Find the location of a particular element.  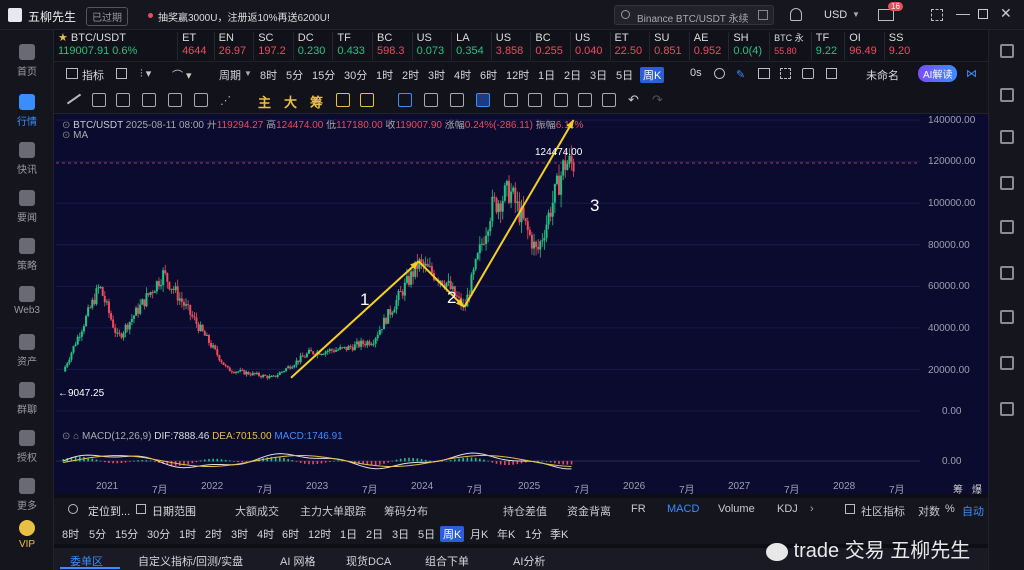

indicator-tab: 主力大单跟踪 is located at coordinates (333, 511).